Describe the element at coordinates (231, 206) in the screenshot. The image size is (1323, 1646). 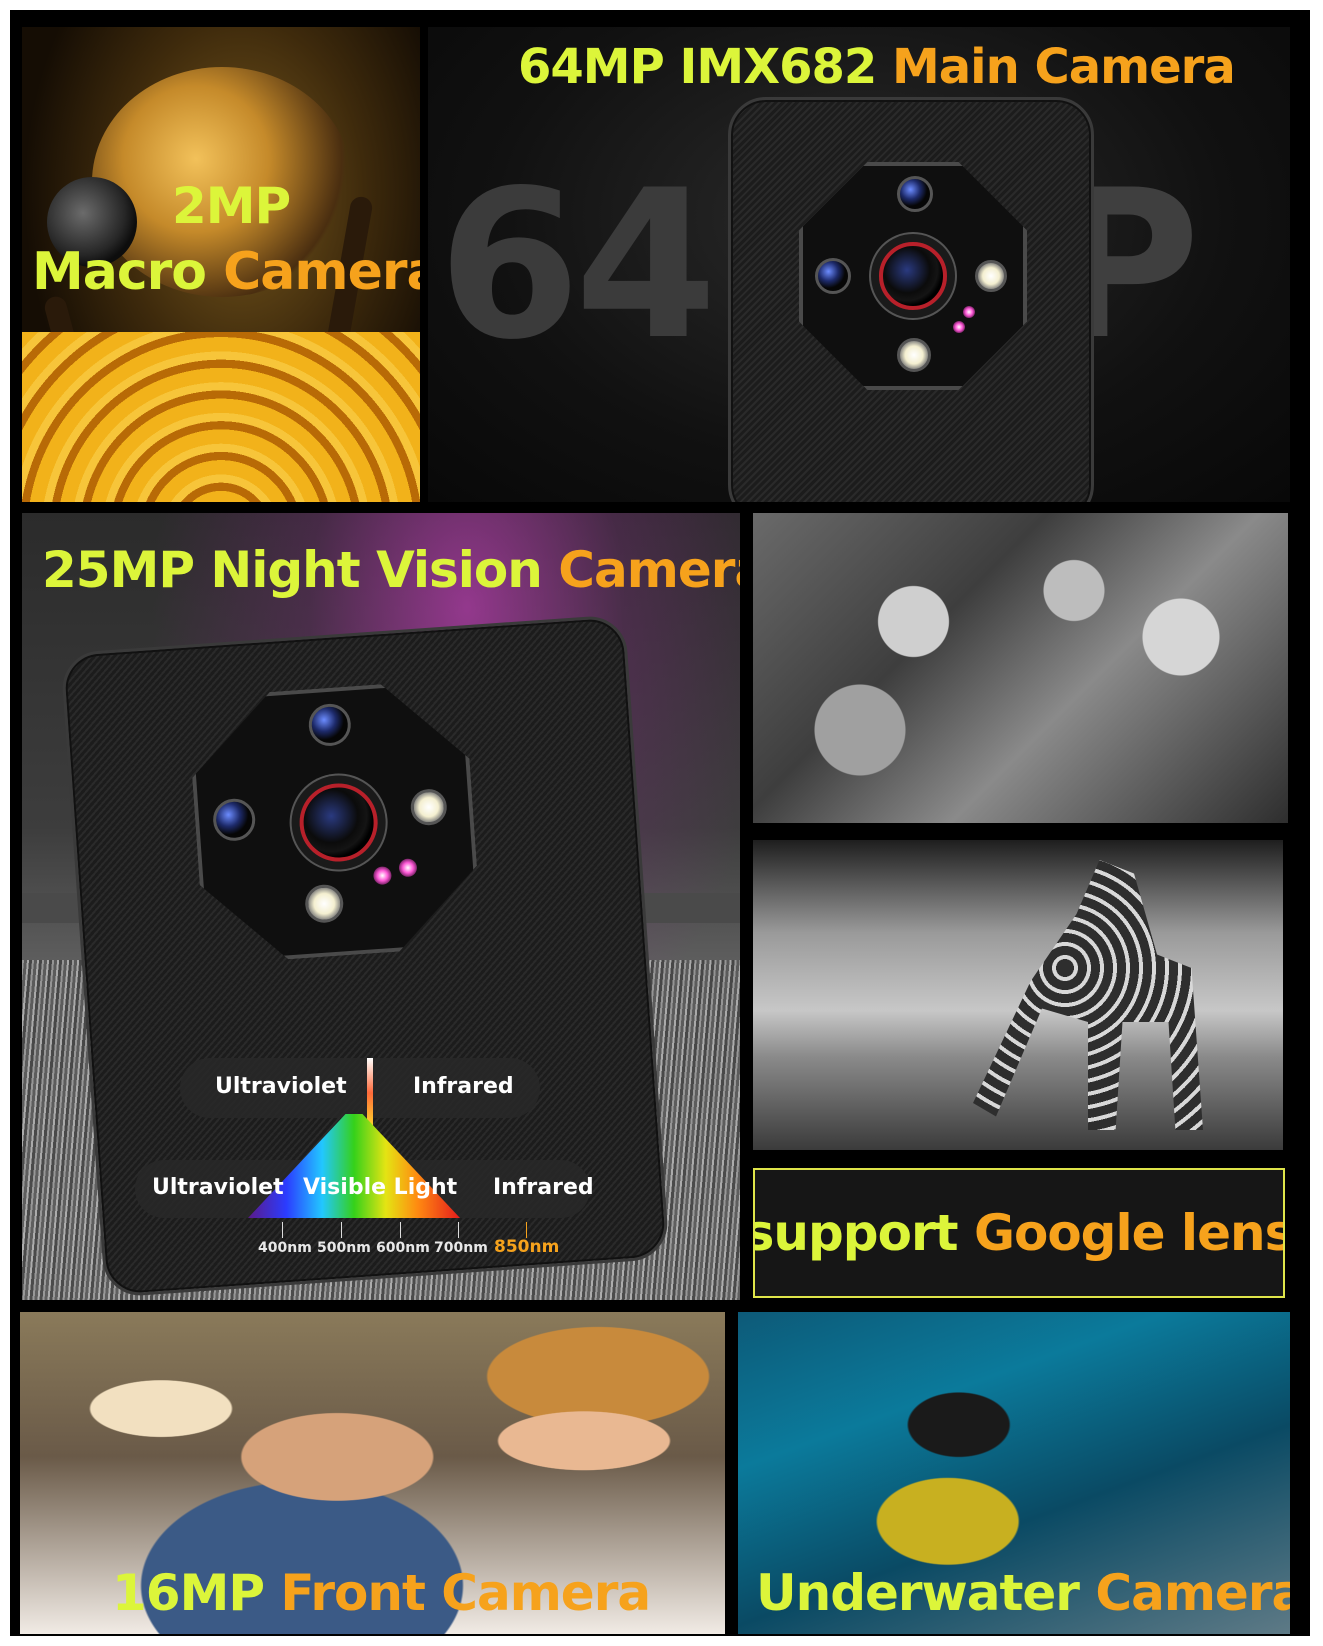
I see `macro-mp-label: 2MP` at that location.